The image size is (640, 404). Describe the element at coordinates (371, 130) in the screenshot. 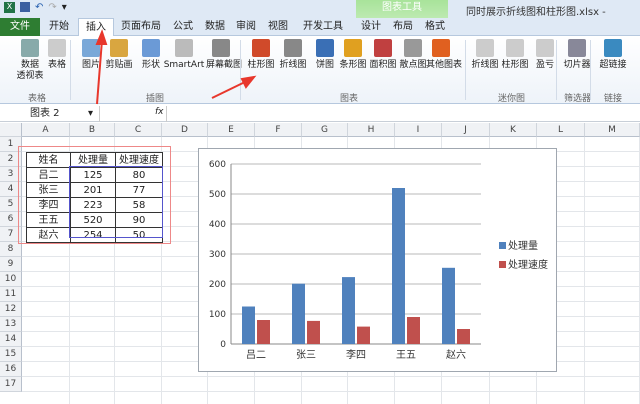

I see `column-header-H: H` at that location.